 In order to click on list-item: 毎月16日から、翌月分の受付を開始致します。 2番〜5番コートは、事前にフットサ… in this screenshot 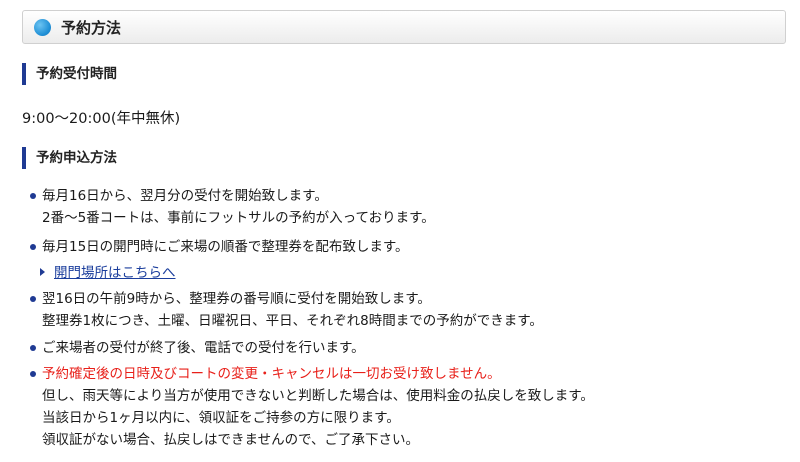, I will do `click(232, 207)`.